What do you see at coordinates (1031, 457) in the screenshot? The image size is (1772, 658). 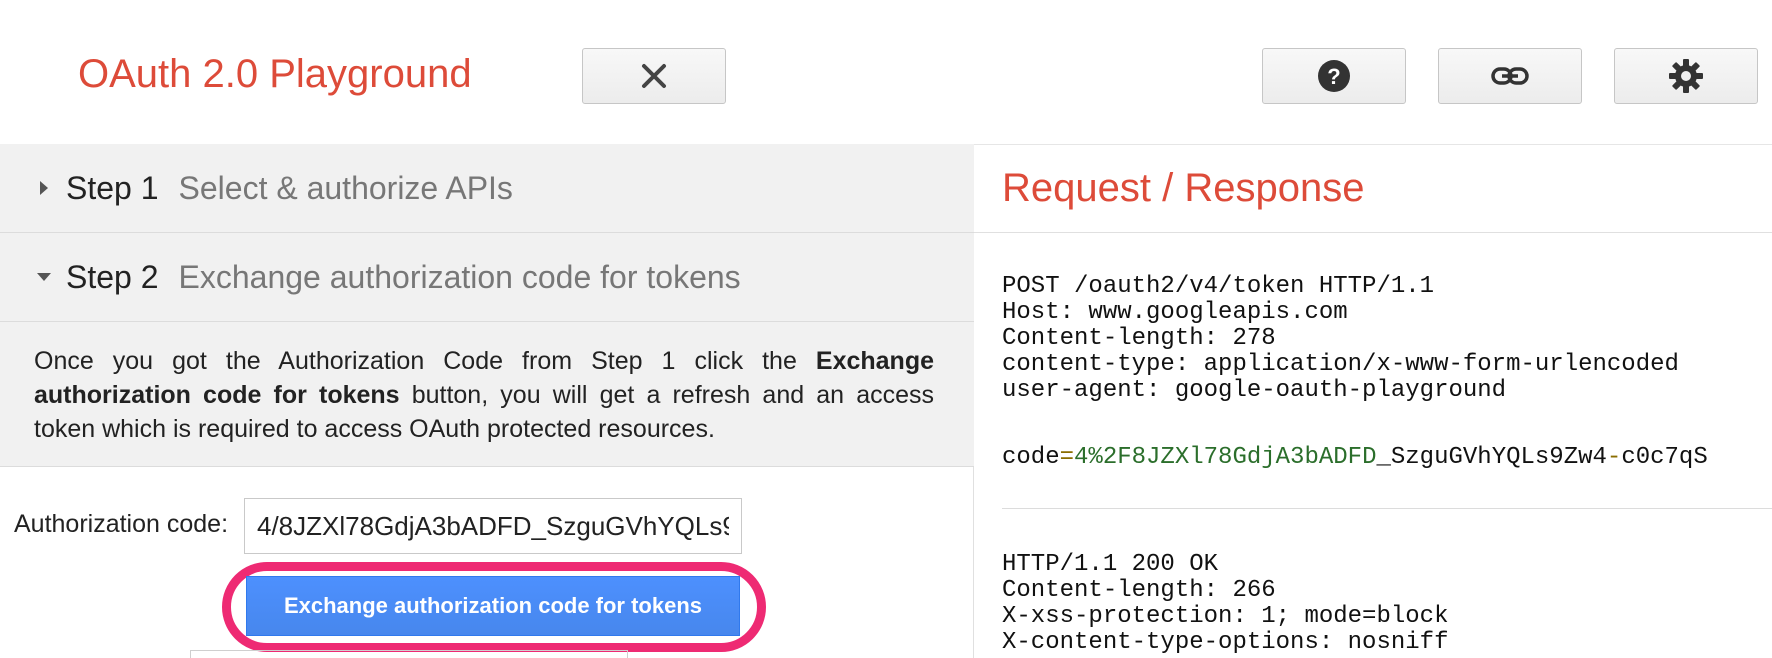 I see `body-key: code` at bounding box center [1031, 457].